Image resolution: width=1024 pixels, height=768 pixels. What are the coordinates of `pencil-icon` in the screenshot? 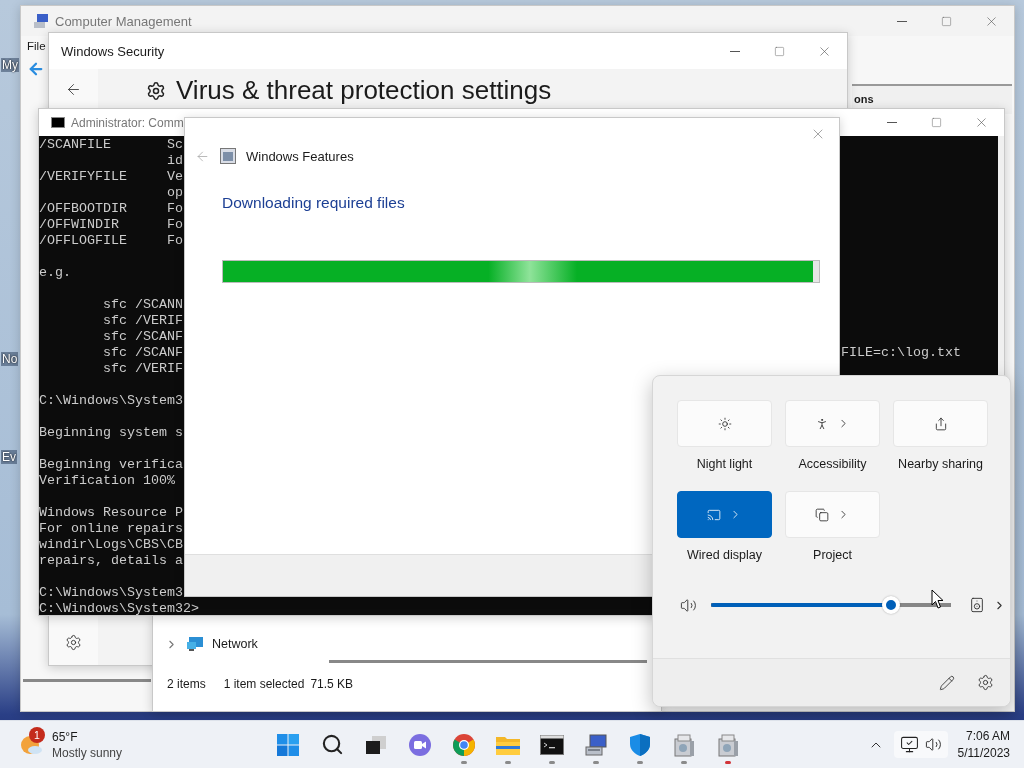 It's located at (947, 682).